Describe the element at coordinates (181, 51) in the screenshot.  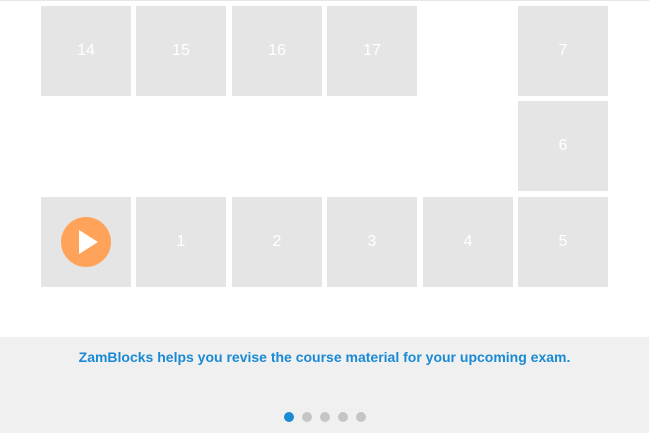
I see `board-tile-15: 15` at that location.